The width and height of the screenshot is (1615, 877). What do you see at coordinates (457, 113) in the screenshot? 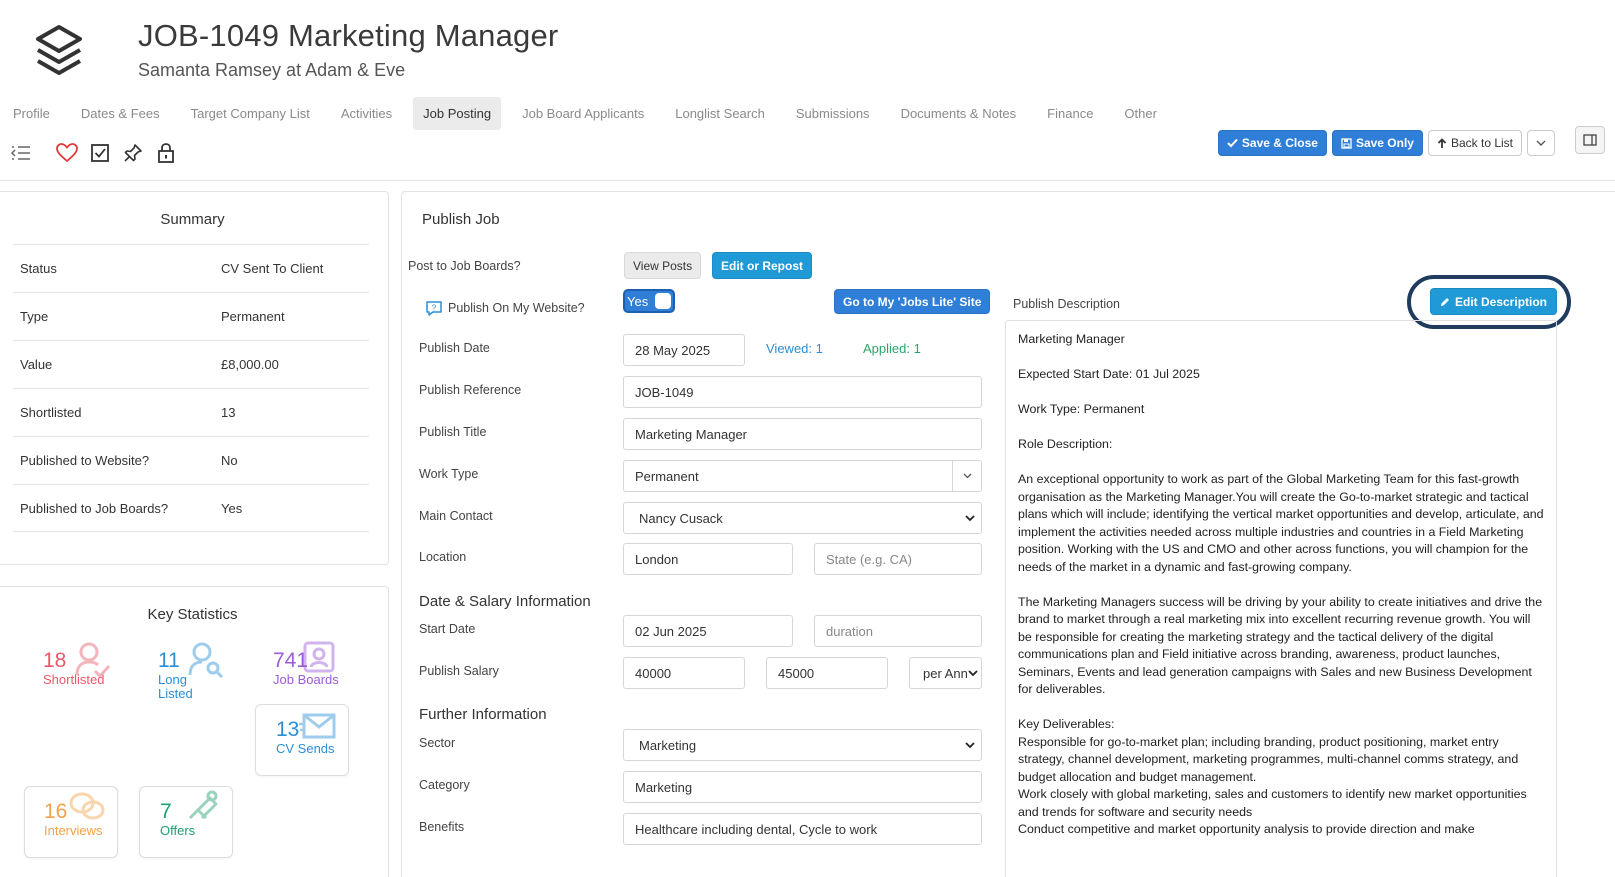
I see `tab-job-posting: Job Posting` at bounding box center [457, 113].